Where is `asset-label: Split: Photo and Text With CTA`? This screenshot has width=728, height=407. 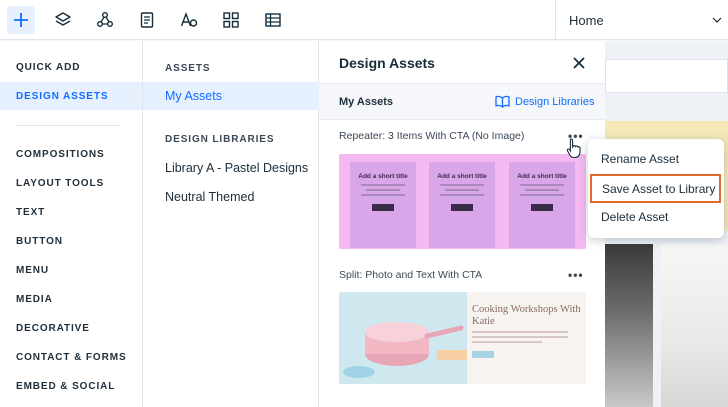 asset-label: Split: Photo and Text With CTA is located at coordinates (411, 275).